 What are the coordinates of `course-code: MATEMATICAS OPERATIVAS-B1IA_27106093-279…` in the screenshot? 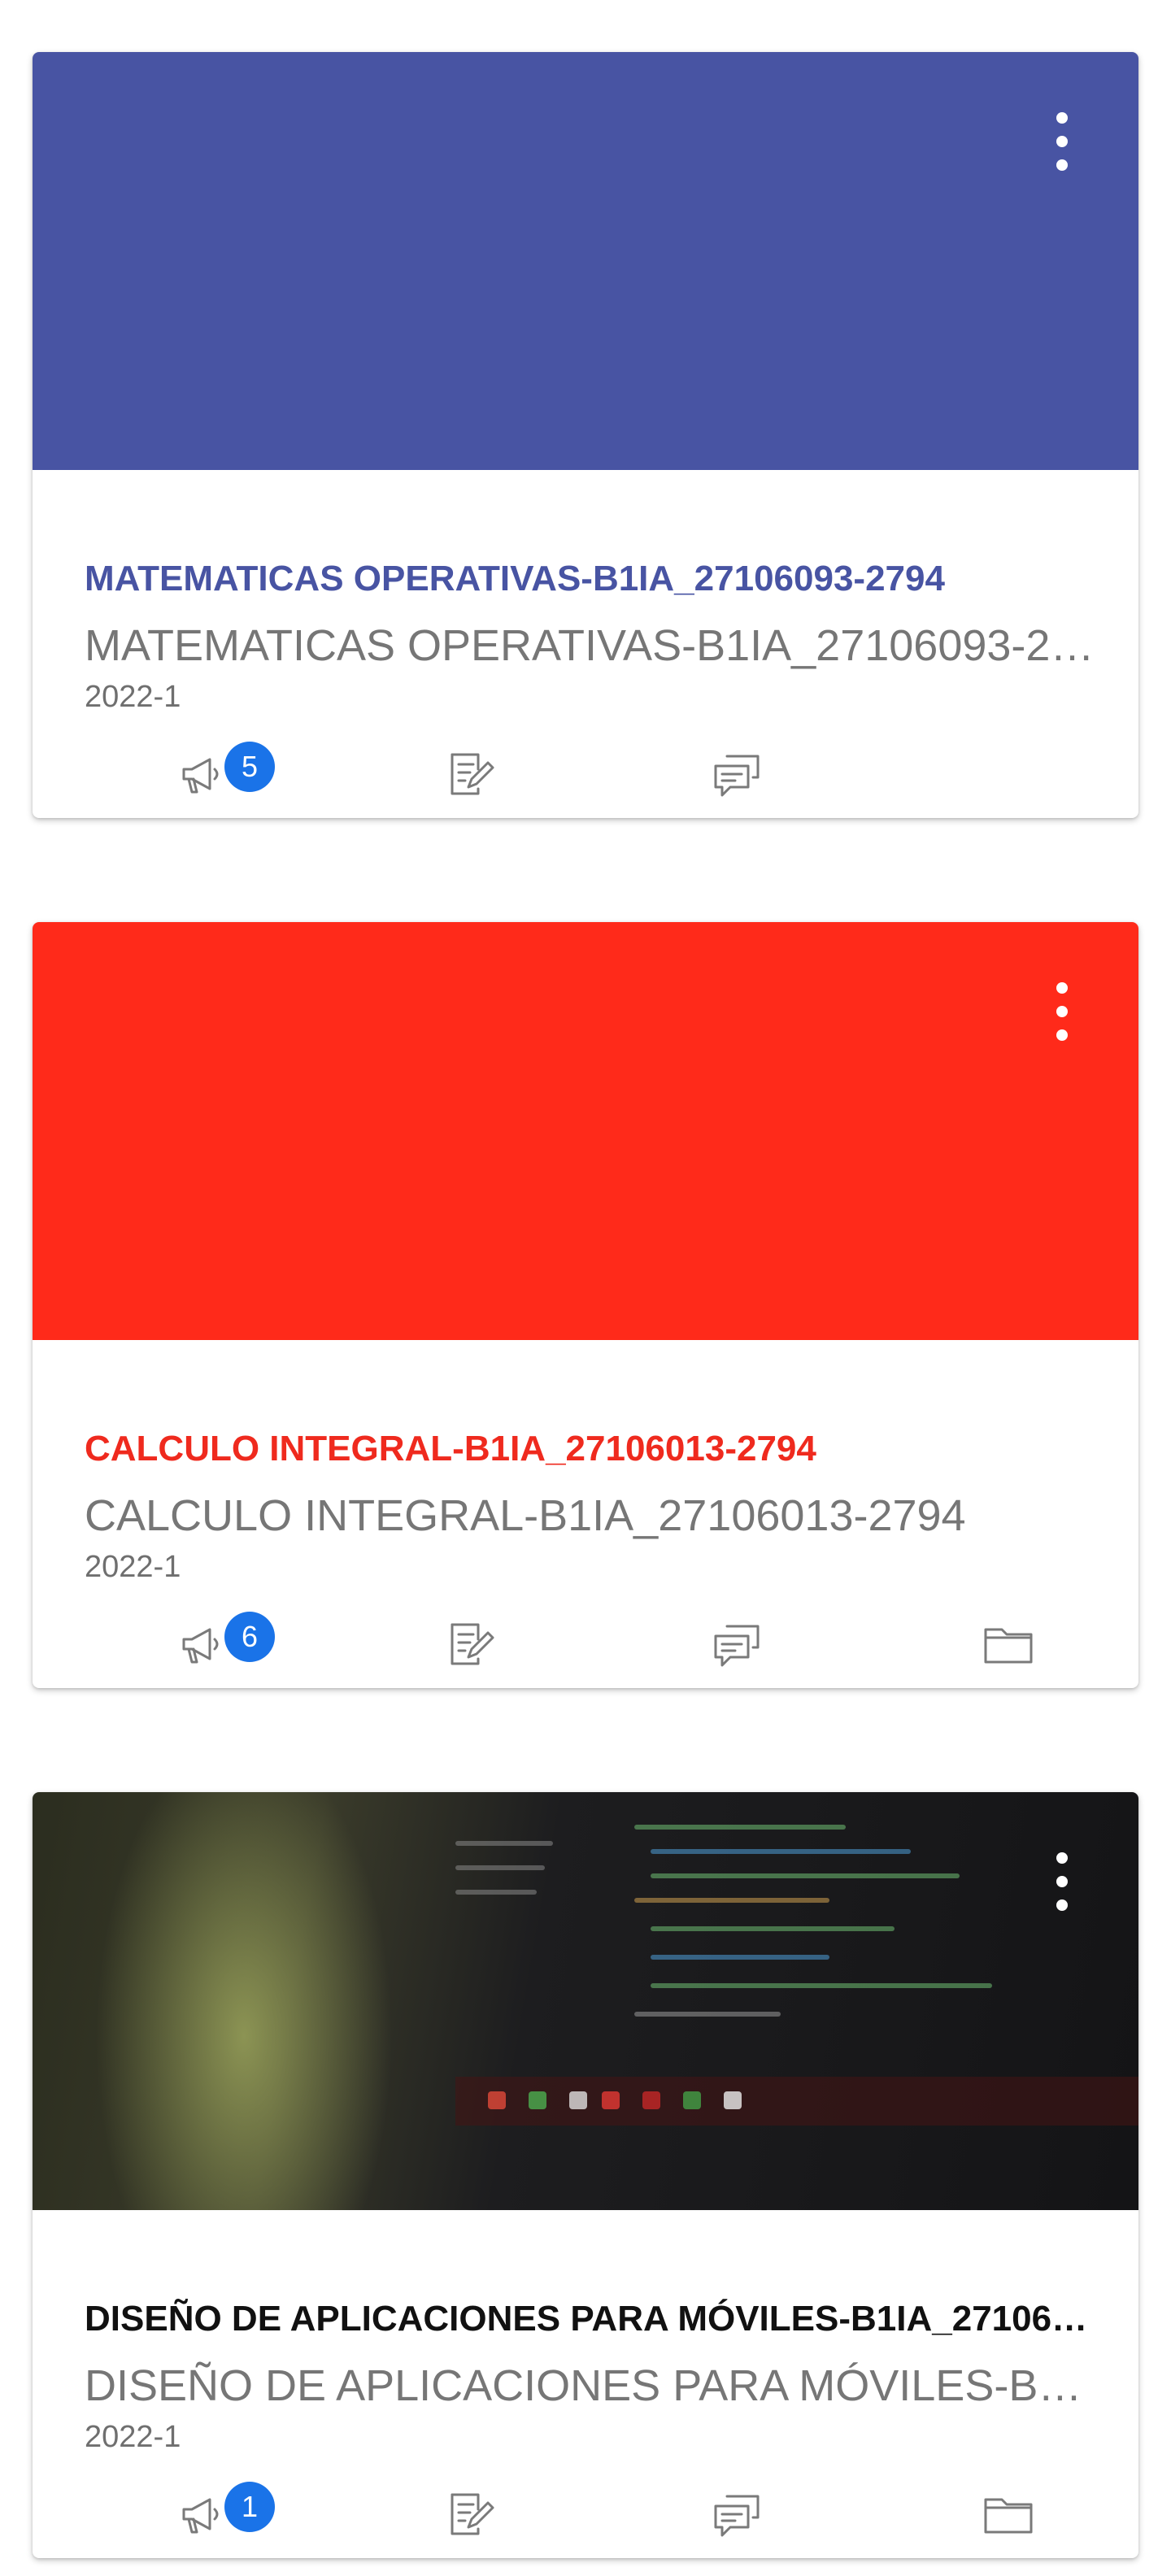 It's located at (593, 579).